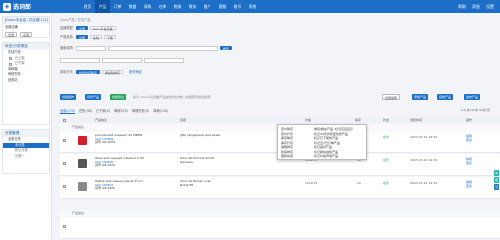 This screenshot has height=240, width=500. I want to click on category-item-one: 分类一, so click(26, 157).